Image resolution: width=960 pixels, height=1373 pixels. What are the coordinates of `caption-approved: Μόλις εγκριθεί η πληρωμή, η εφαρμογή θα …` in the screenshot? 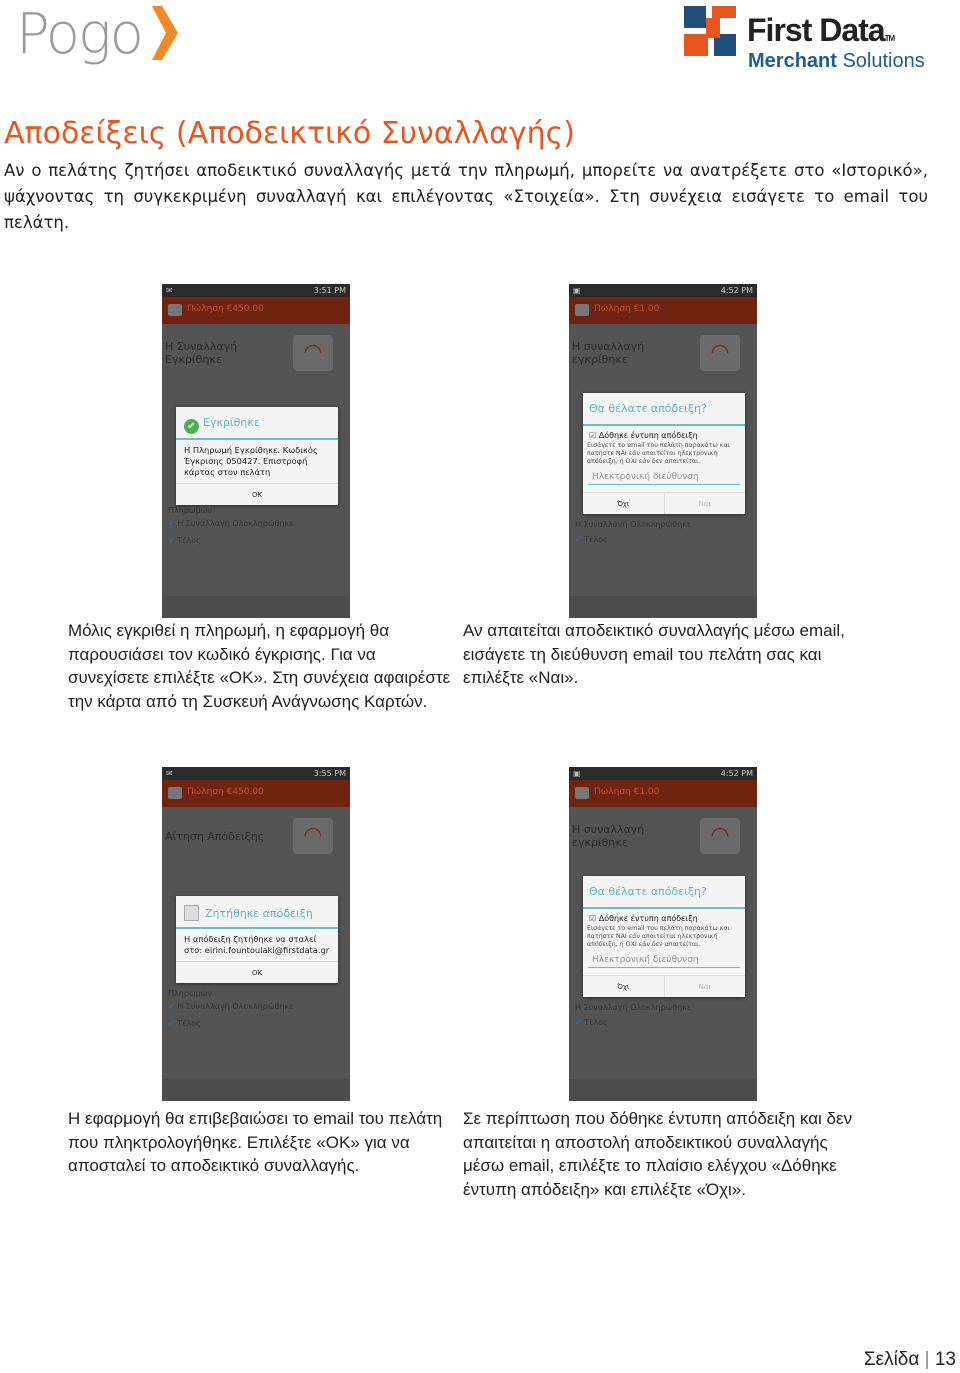 It's located at (259, 666).